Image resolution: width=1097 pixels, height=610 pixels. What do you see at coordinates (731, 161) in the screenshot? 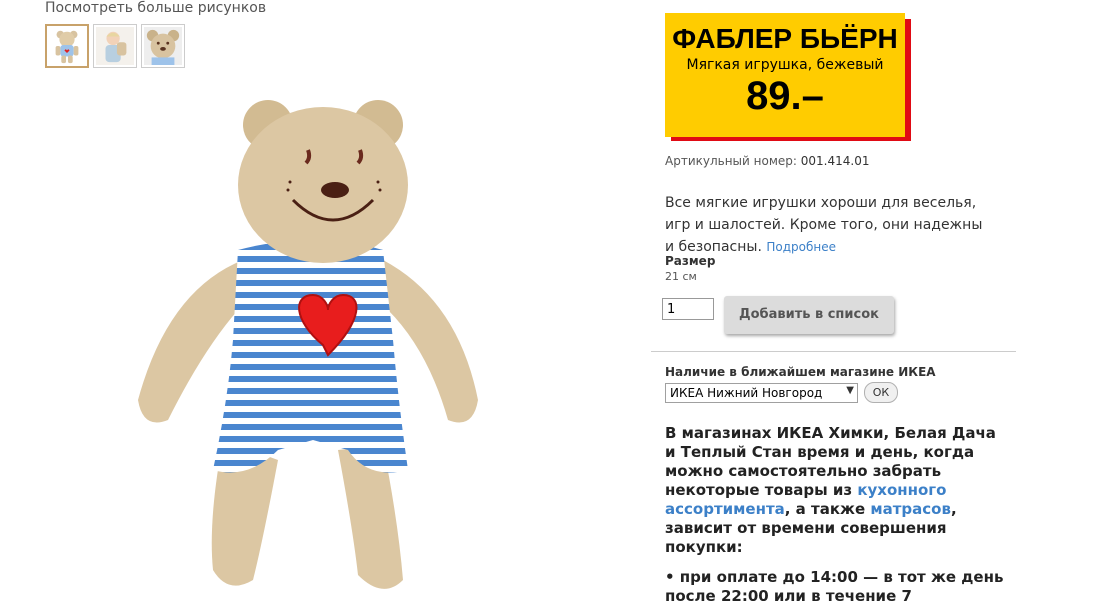
I see `article-label: Артикульный номер:` at bounding box center [731, 161].